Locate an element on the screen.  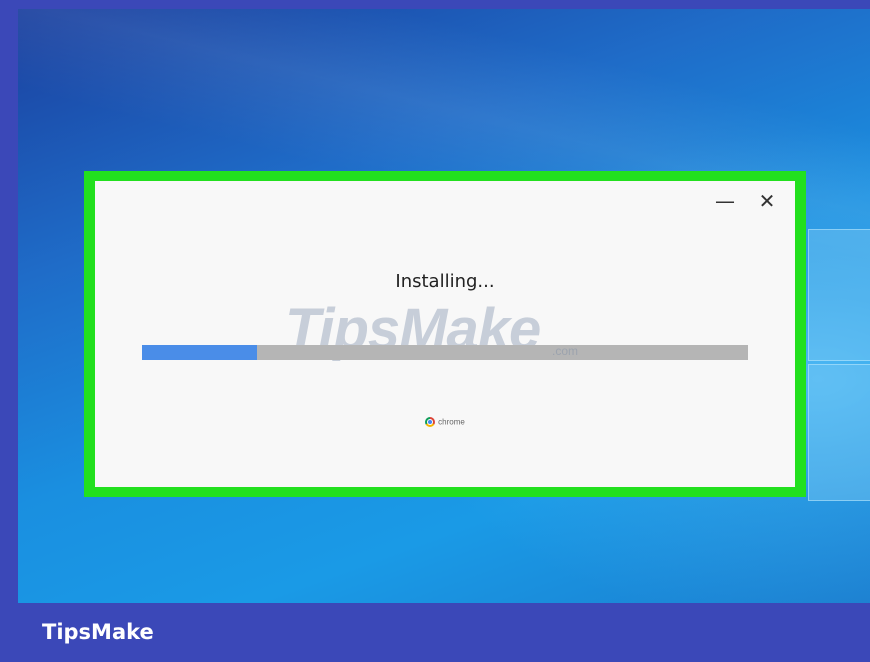
minimize-button: — is located at coordinates (725, 201).